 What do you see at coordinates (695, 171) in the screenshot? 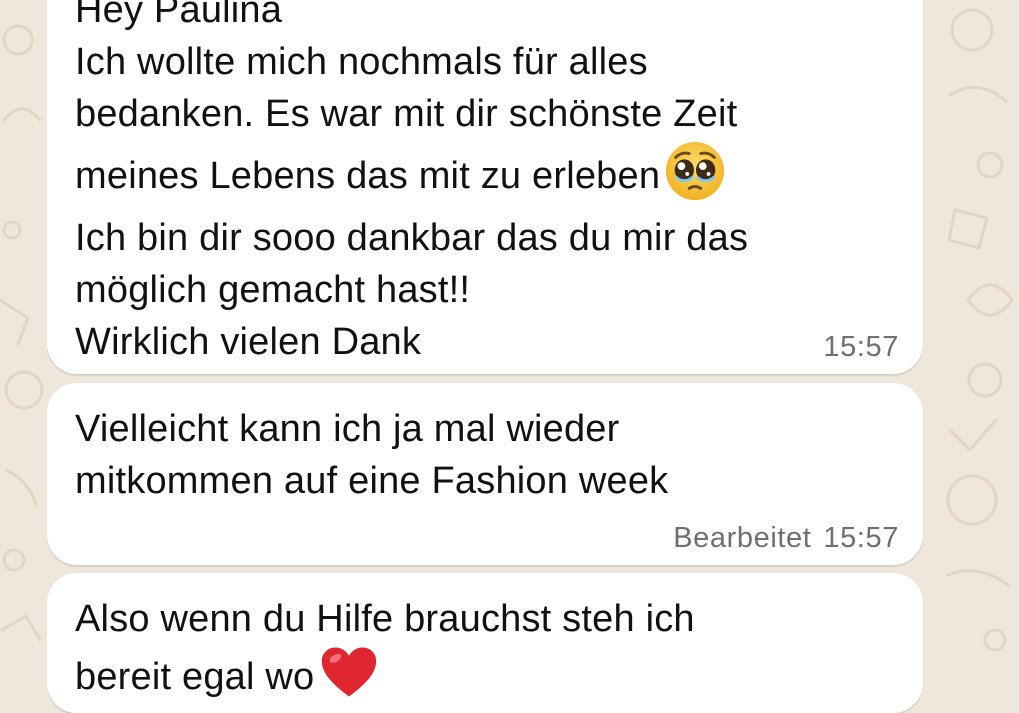
I see `pleading-face-icon` at bounding box center [695, 171].